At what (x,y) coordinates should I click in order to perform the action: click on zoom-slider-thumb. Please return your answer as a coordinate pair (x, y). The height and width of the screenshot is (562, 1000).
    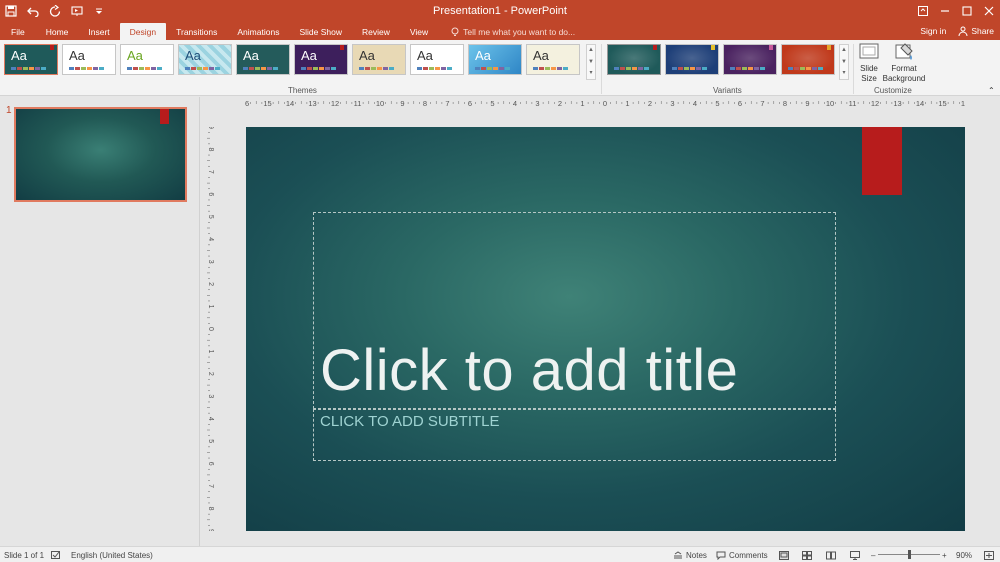
    Looking at the image, I should click on (909, 554).